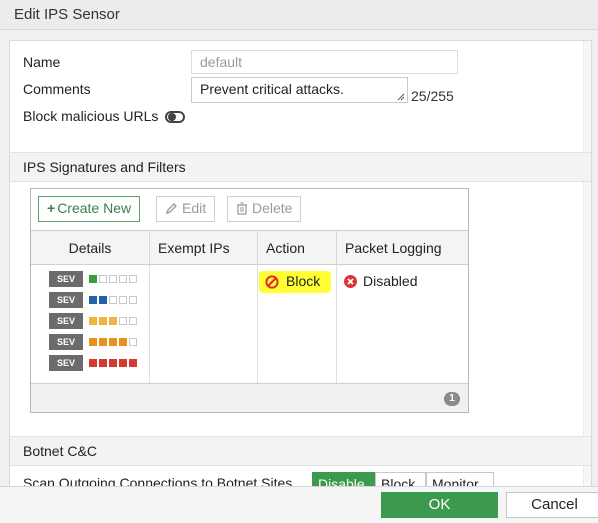  Describe the element at coordinates (390, 281) in the screenshot. I see `packet-logging-value: Disabled` at that location.